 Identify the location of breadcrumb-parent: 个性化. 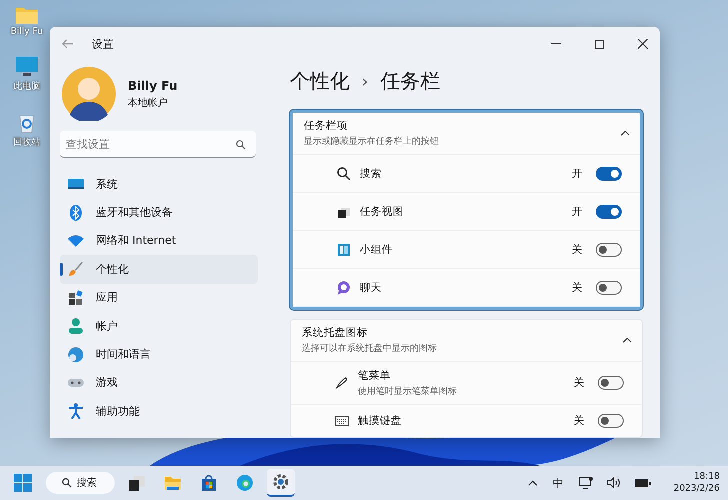
(320, 81).